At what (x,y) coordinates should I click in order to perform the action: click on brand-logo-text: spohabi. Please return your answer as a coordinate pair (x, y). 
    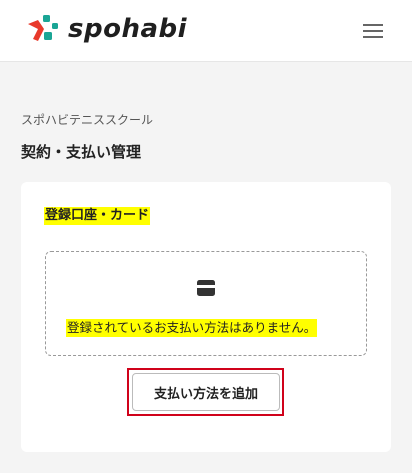
    Looking at the image, I should click on (127, 29).